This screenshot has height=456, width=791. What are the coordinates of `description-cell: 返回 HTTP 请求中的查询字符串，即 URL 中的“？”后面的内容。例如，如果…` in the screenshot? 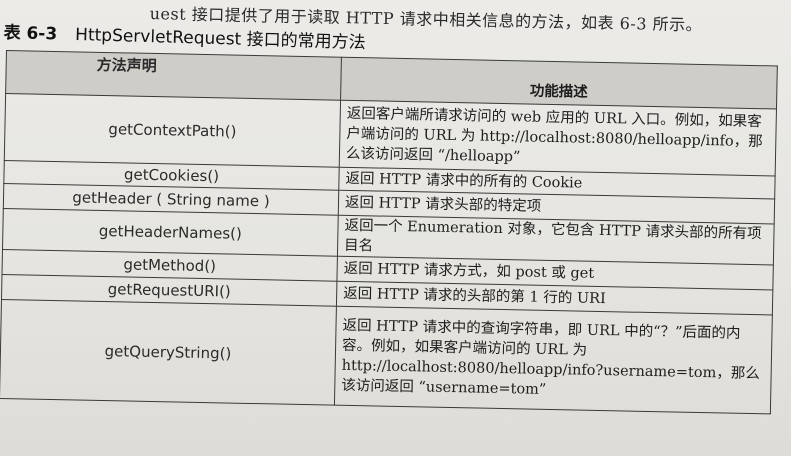 It's located at (553, 360).